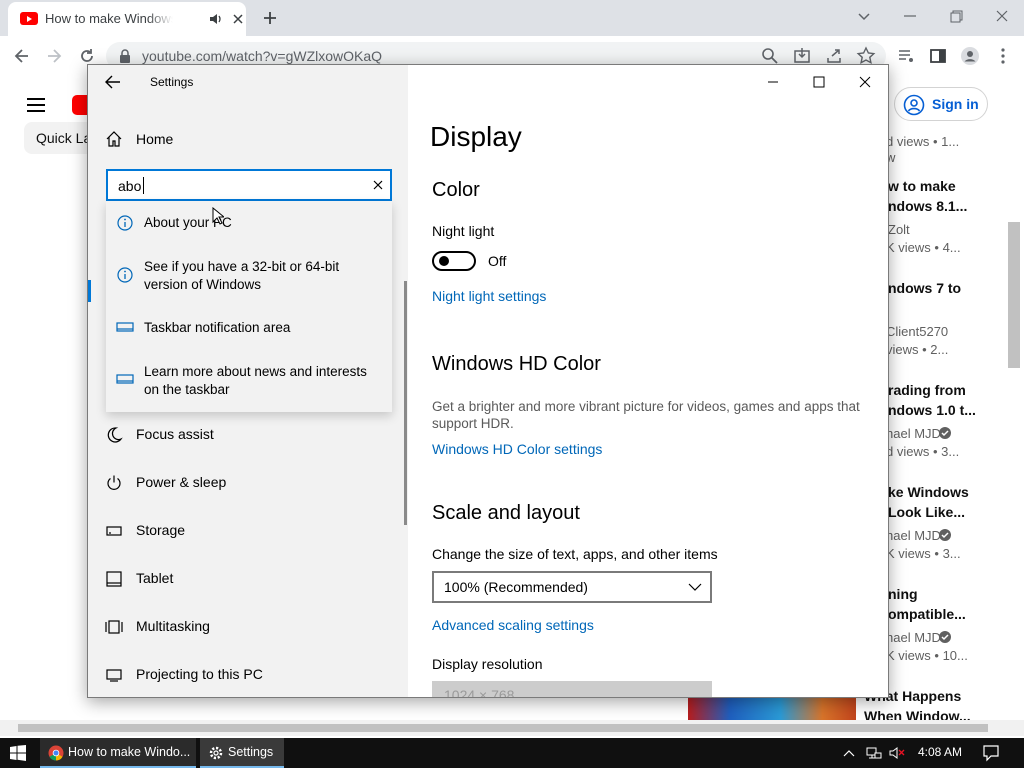  What do you see at coordinates (914, 105) in the screenshot?
I see `account-icon` at bounding box center [914, 105].